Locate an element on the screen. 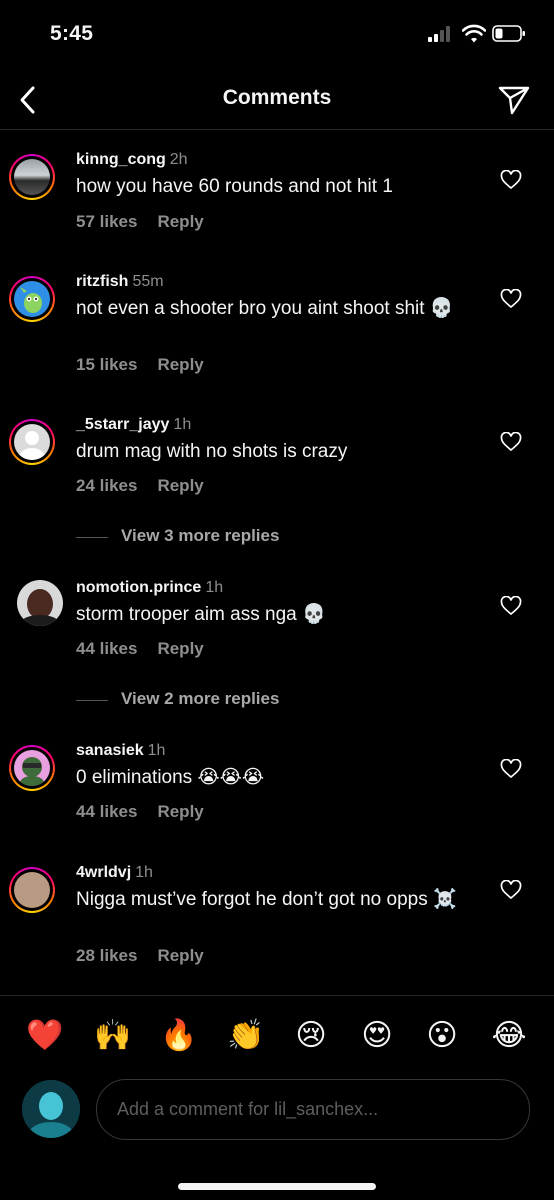  emoji-heart-eyes-button: 😍 is located at coordinates (377, 1036).